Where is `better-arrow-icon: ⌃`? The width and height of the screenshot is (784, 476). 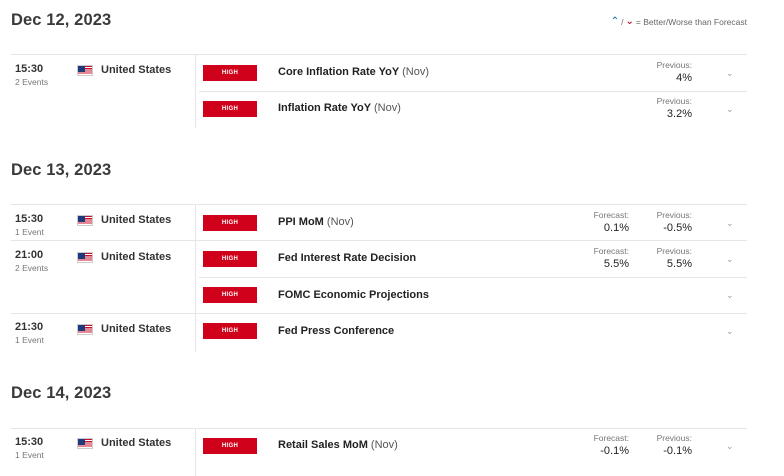
better-arrow-icon: ⌃ is located at coordinates (615, 21).